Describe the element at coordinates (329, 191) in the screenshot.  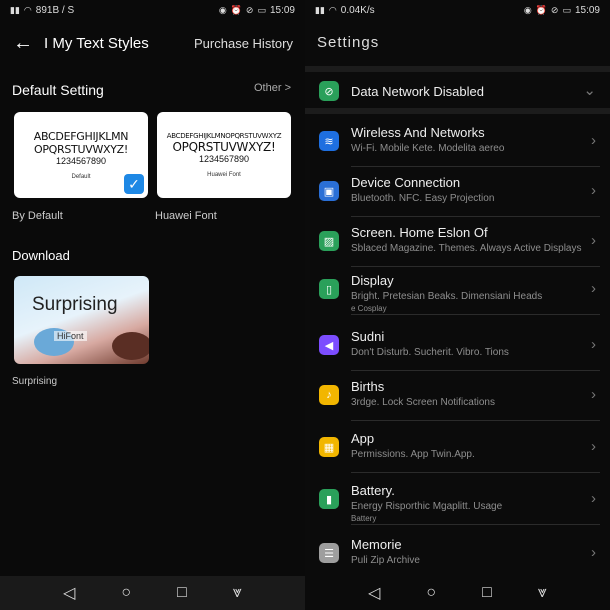
I see `device-icon: ▣` at that location.